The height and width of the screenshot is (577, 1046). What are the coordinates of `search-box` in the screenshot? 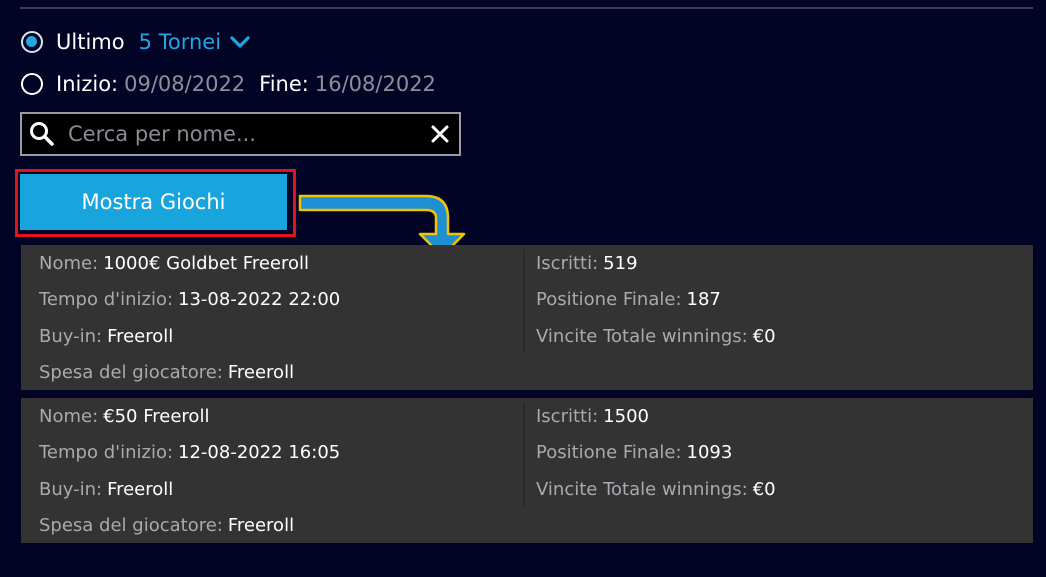 It's located at (240, 134).